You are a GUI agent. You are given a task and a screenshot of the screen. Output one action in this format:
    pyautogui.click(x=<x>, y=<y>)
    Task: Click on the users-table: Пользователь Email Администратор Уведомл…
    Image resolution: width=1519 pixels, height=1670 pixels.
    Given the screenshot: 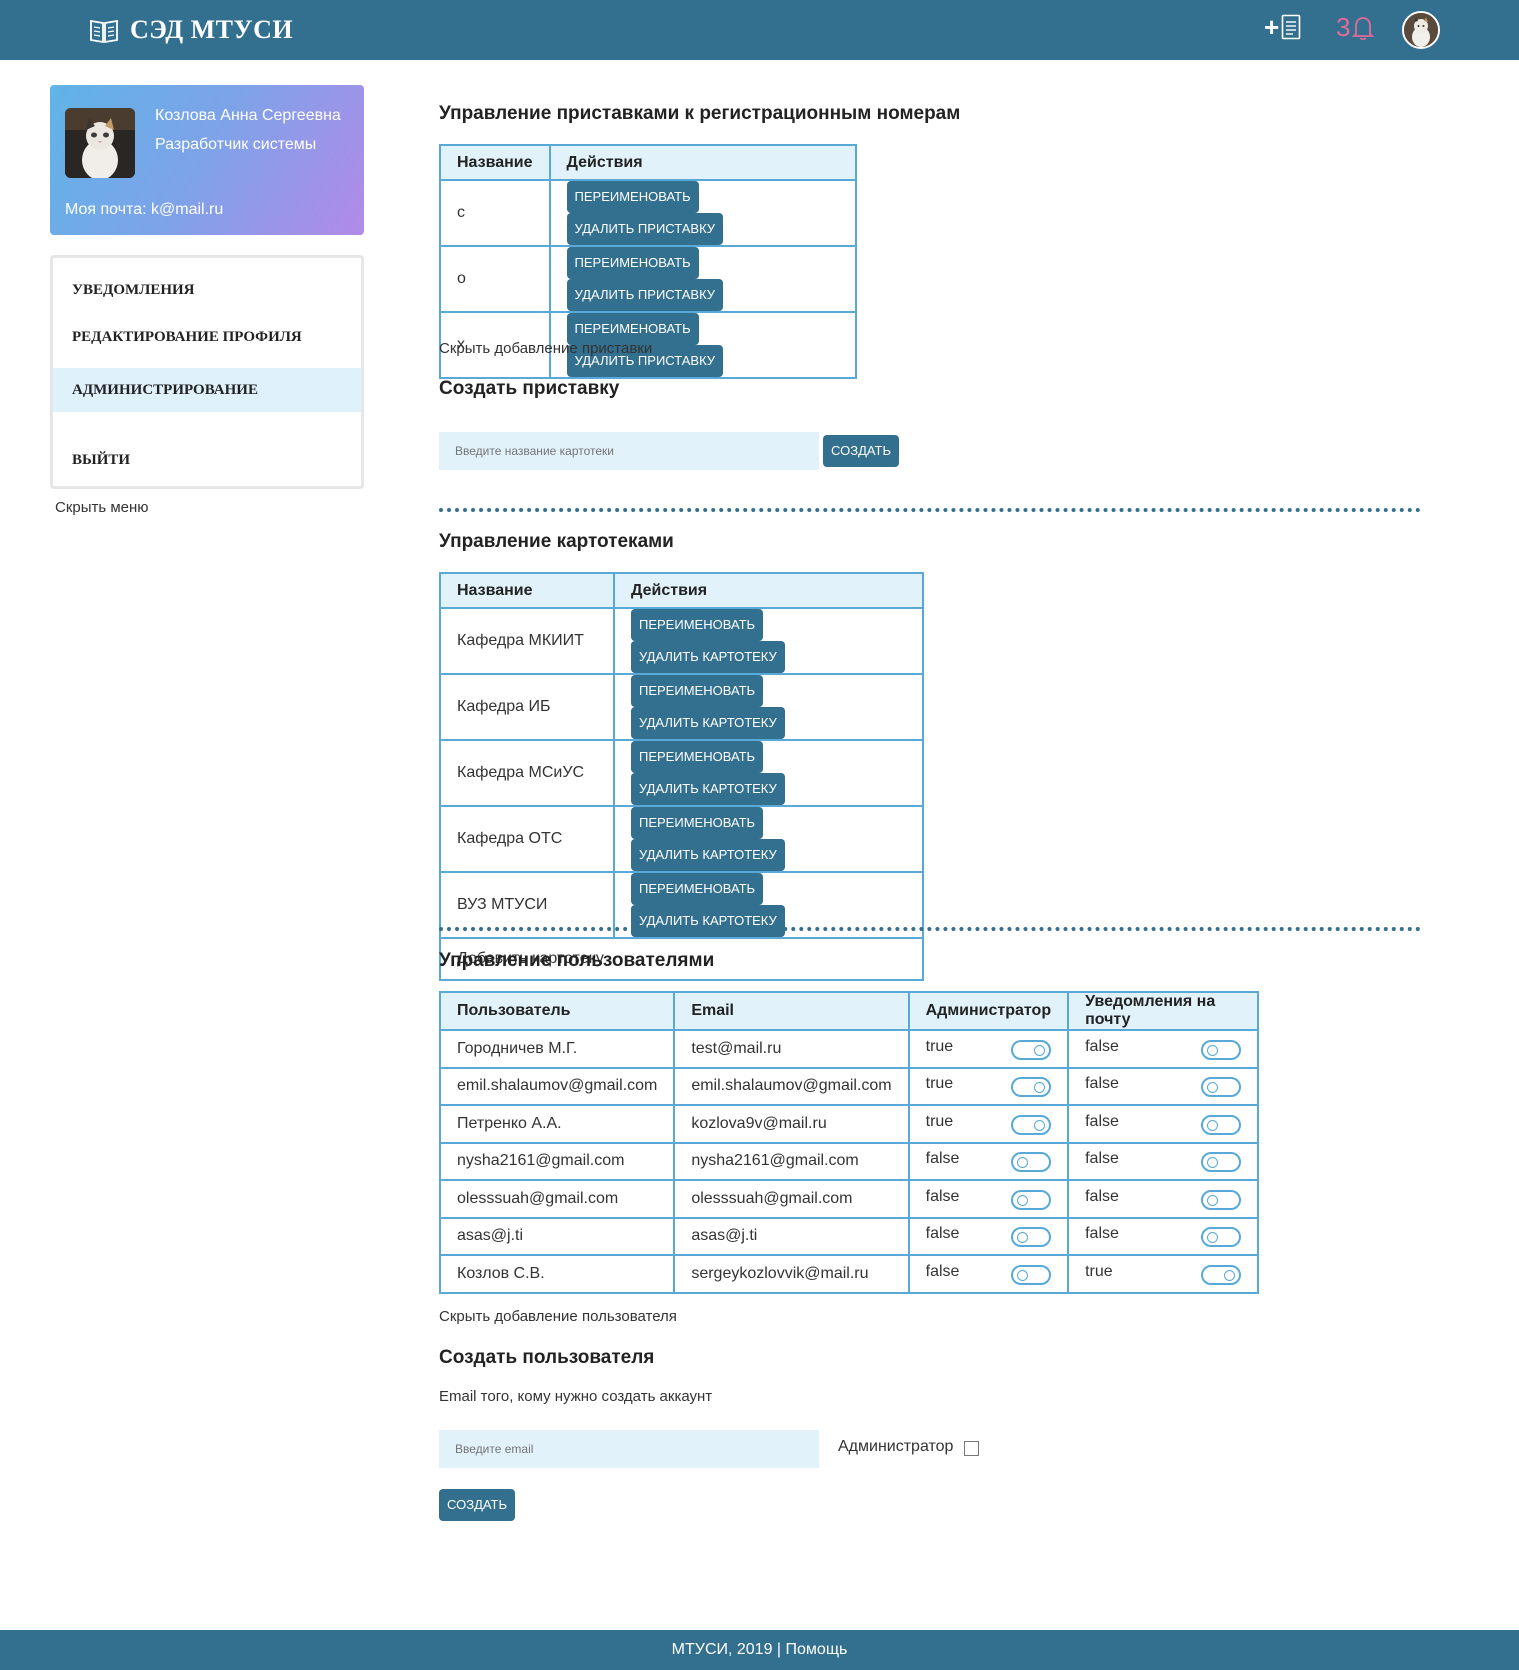 What is the action you would take?
    pyautogui.click(x=848, y=1142)
    